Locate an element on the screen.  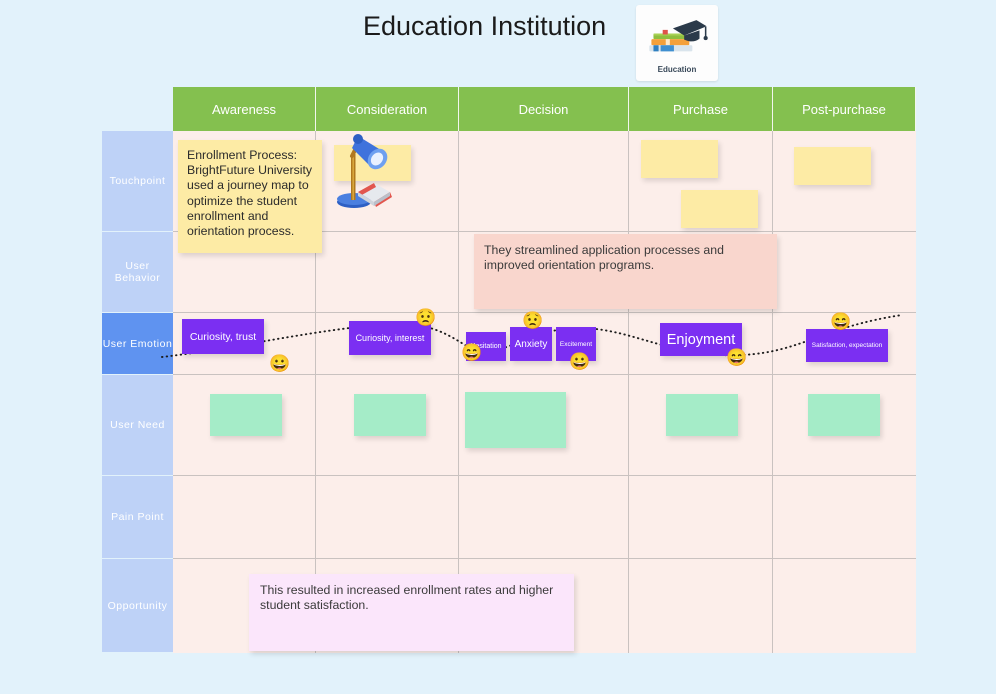
cell-touchpoint-decision is located at coordinates (544, 181).